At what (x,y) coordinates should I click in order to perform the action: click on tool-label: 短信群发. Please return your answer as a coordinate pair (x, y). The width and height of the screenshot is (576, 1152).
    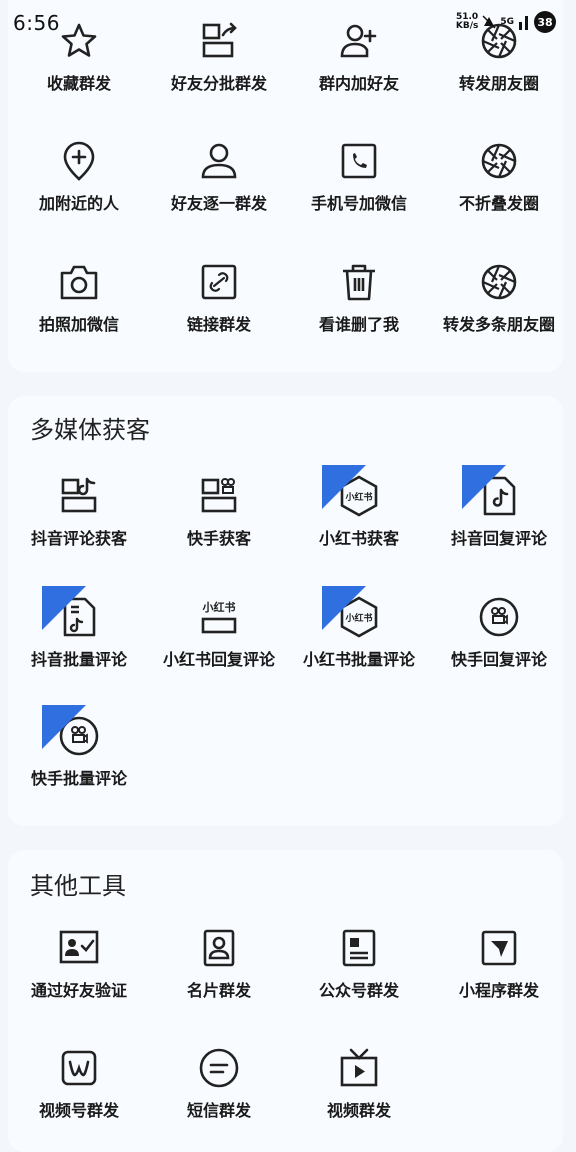
    Looking at the image, I should click on (218, 1110).